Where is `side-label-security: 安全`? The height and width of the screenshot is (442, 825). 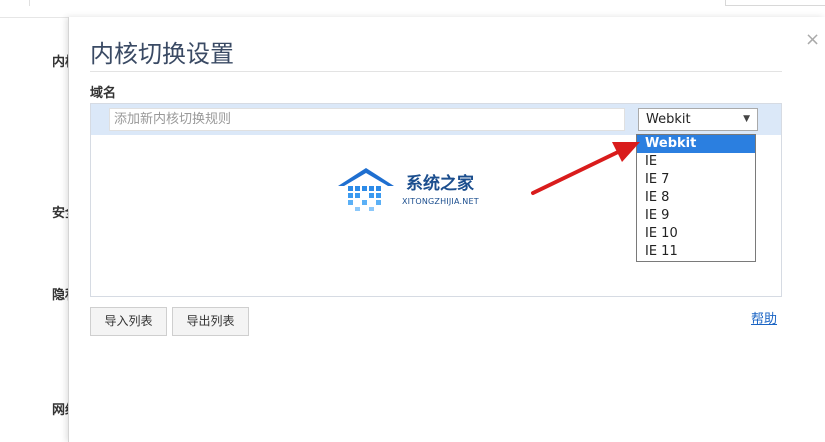
side-label-security: 安全 is located at coordinates (60, 213).